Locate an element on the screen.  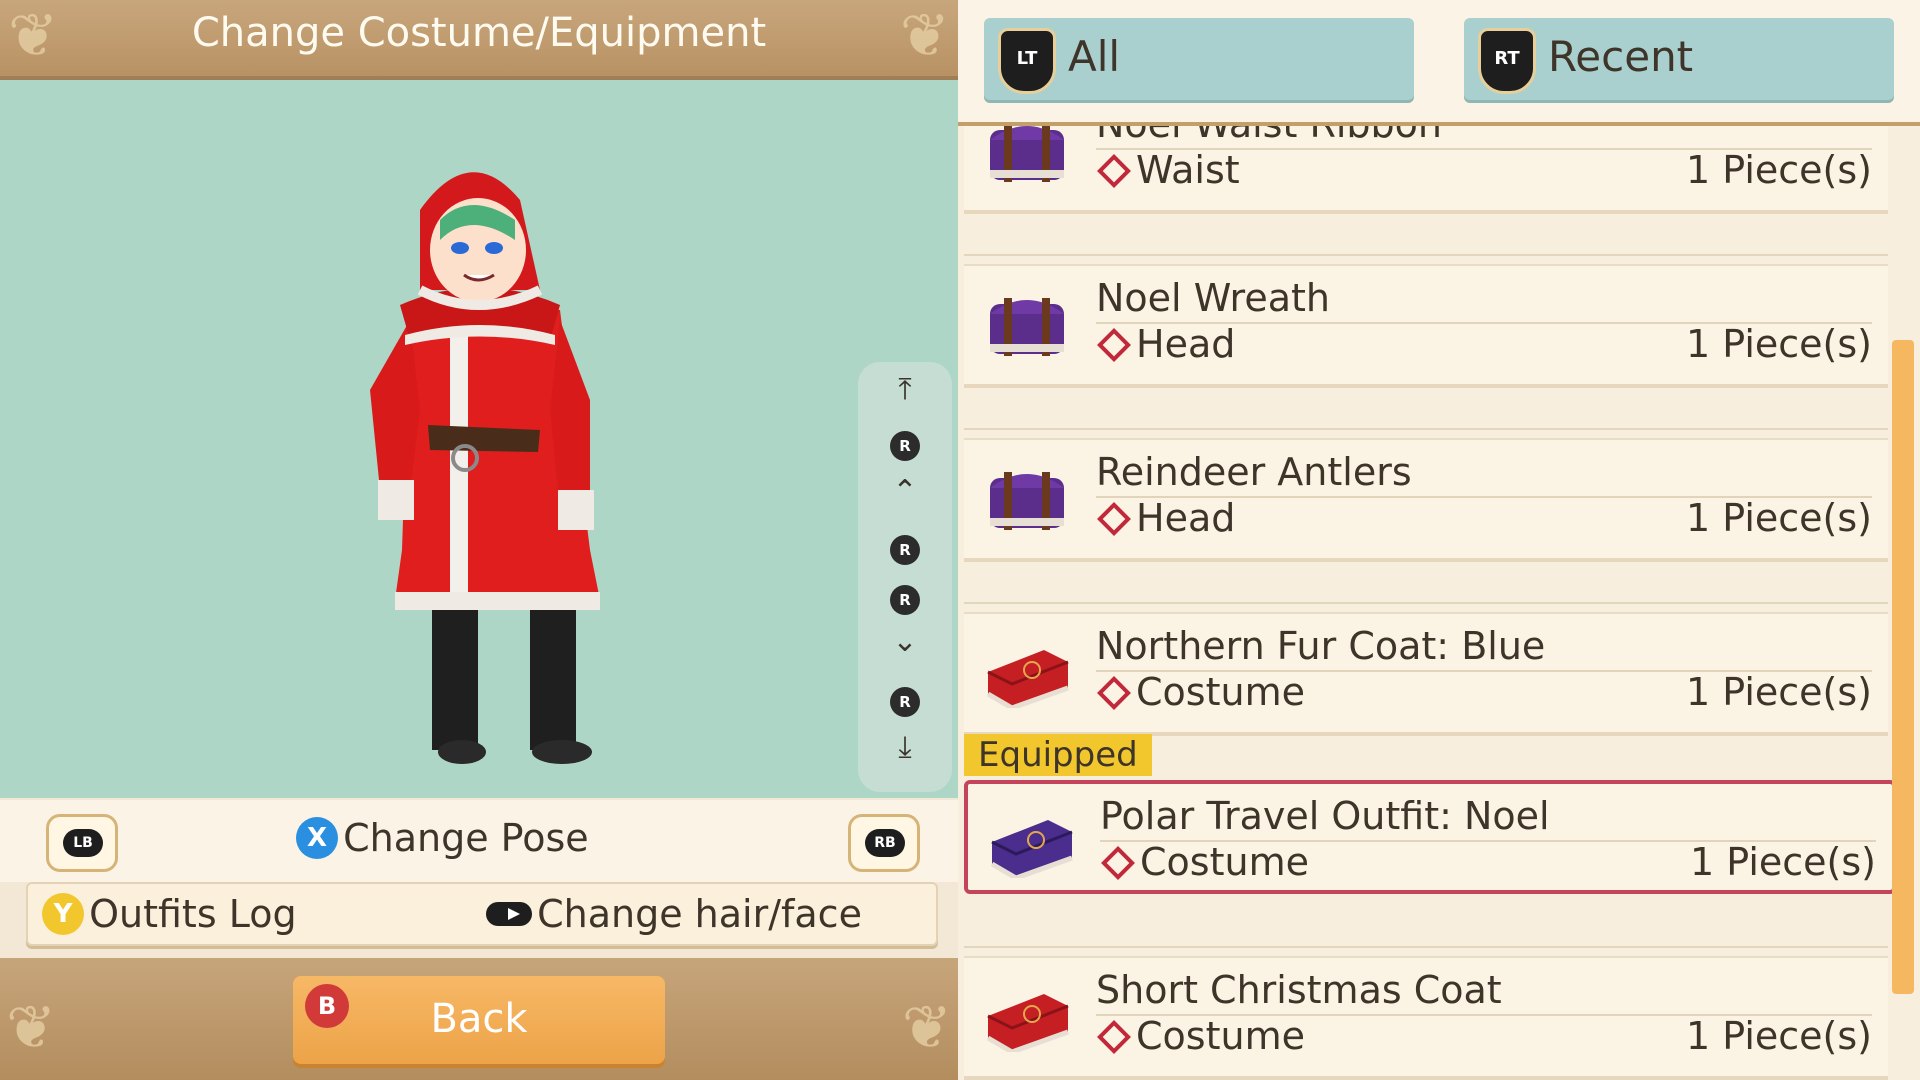
item-name: Reindeer Antlers is located at coordinates (1254, 472).